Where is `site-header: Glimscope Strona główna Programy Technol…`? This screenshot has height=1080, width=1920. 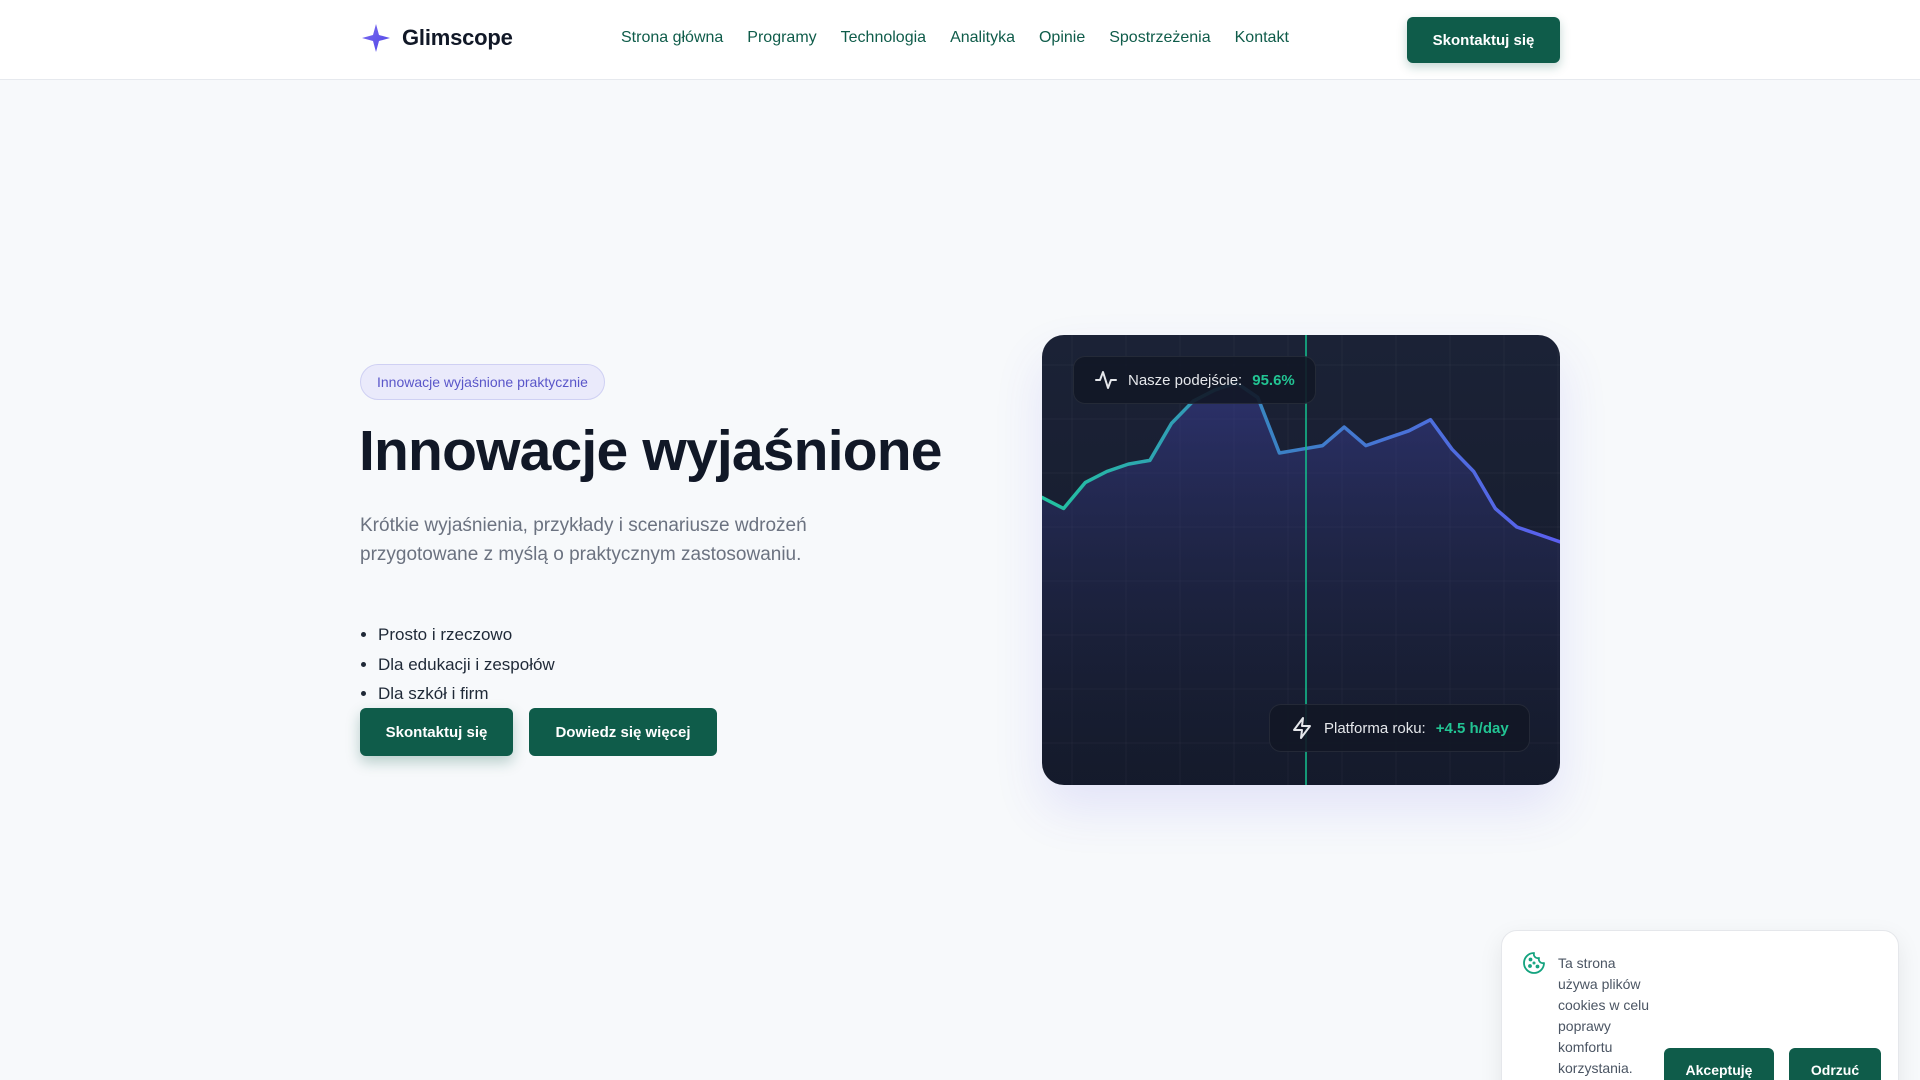
site-header: Glimscope Strona główna Programy Technol… is located at coordinates (960, 40).